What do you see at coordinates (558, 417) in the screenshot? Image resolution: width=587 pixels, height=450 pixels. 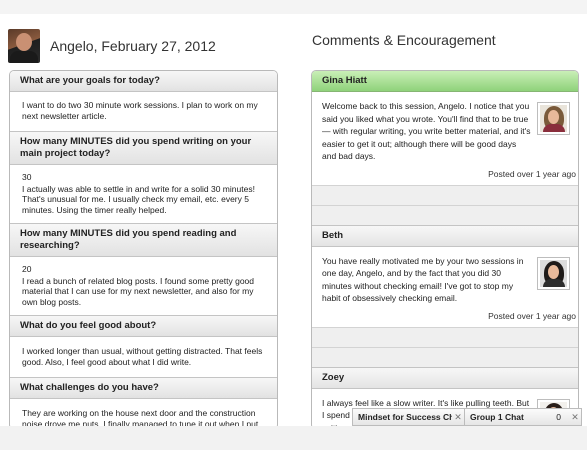 I see `chat-unread-count: 0` at bounding box center [558, 417].